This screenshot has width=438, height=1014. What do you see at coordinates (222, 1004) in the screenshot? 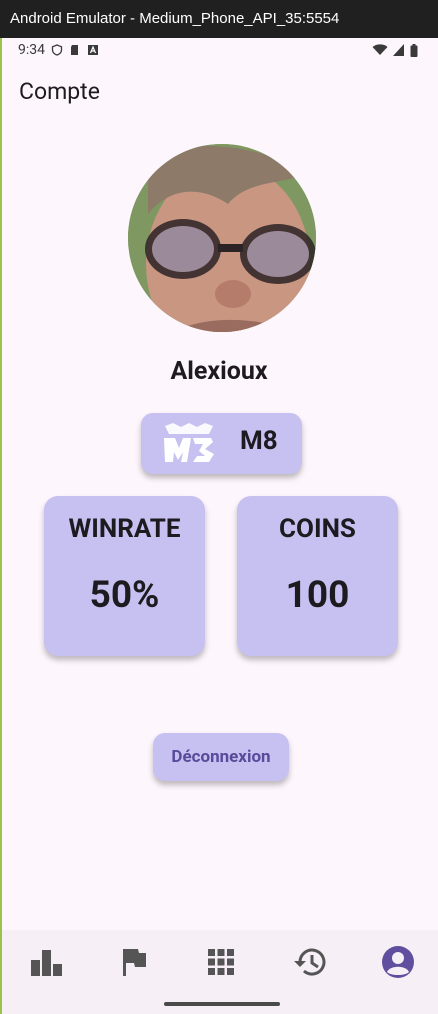
I see `home-indicator` at bounding box center [222, 1004].